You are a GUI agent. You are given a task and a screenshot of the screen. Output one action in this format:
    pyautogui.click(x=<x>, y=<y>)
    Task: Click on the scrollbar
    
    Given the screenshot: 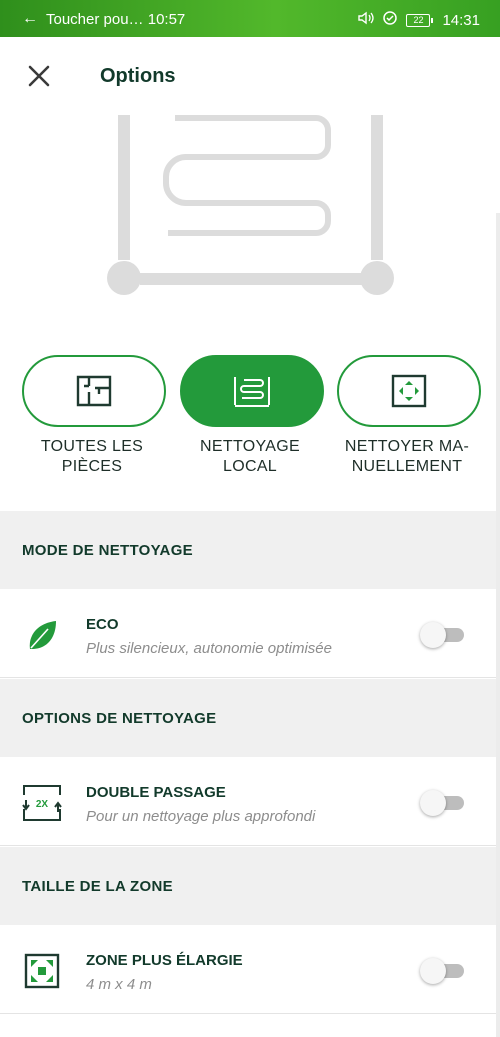 What is the action you would take?
    pyautogui.click(x=498, y=625)
    